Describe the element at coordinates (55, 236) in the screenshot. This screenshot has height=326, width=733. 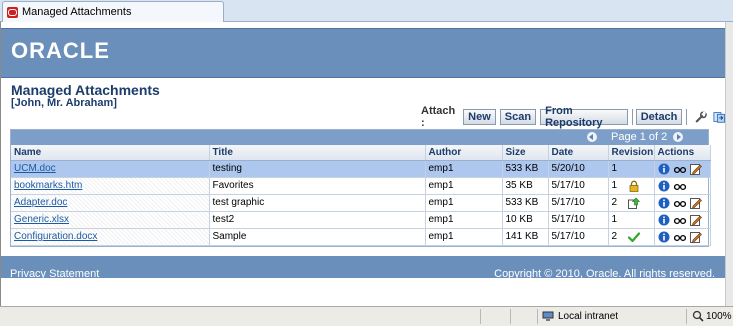
I see `attachment-link: Configuration.docx` at that location.